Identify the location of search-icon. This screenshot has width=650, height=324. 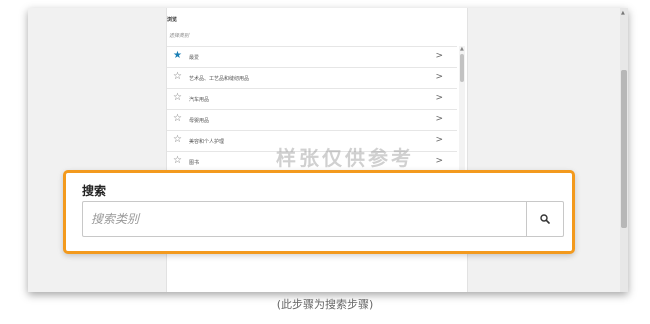
(545, 219).